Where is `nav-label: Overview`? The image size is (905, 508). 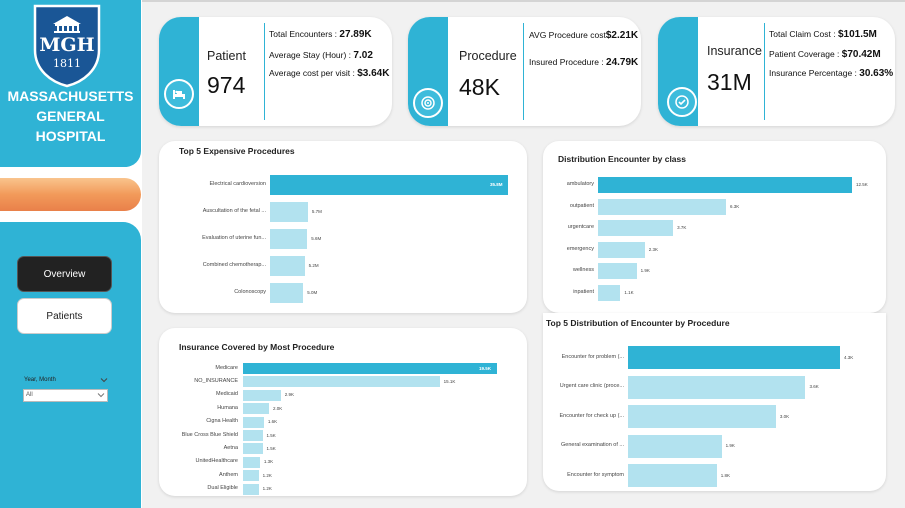
nav-label: Overview is located at coordinates (64, 274).